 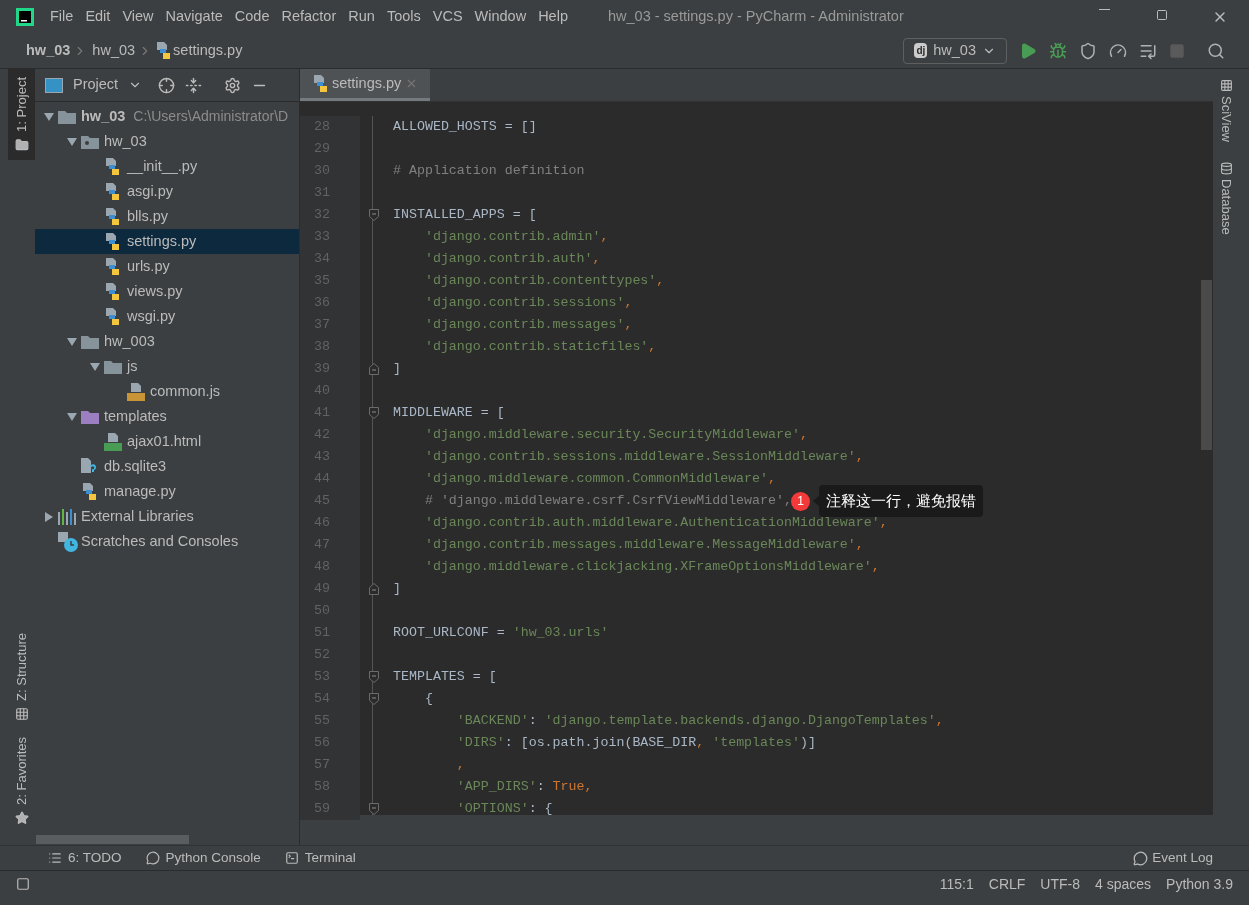 What do you see at coordinates (167, 291) in the screenshot?
I see `tree-item: views.py` at bounding box center [167, 291].